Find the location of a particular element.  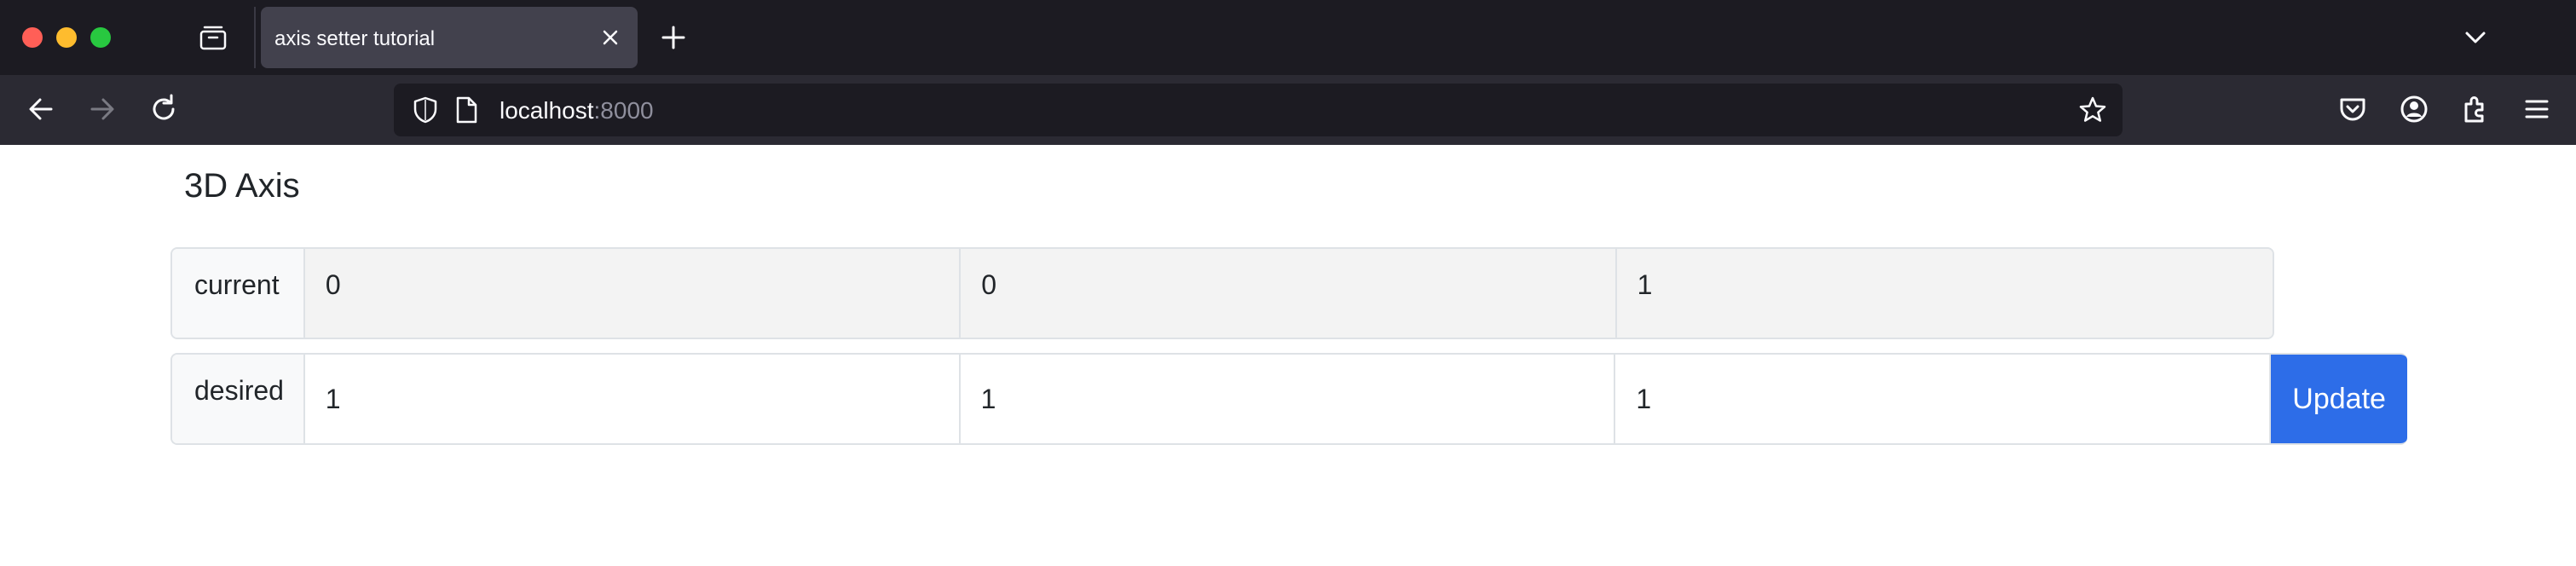

tab-separator is located at coordinates (255, 37).